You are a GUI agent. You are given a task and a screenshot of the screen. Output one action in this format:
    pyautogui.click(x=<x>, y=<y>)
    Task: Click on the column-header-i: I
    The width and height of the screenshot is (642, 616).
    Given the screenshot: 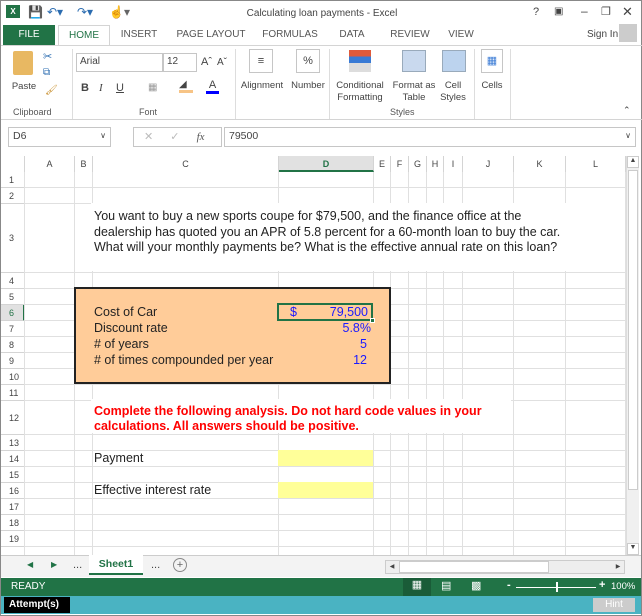 What is the action you would take?
    pyautogui.click(x=453, y=164)
    